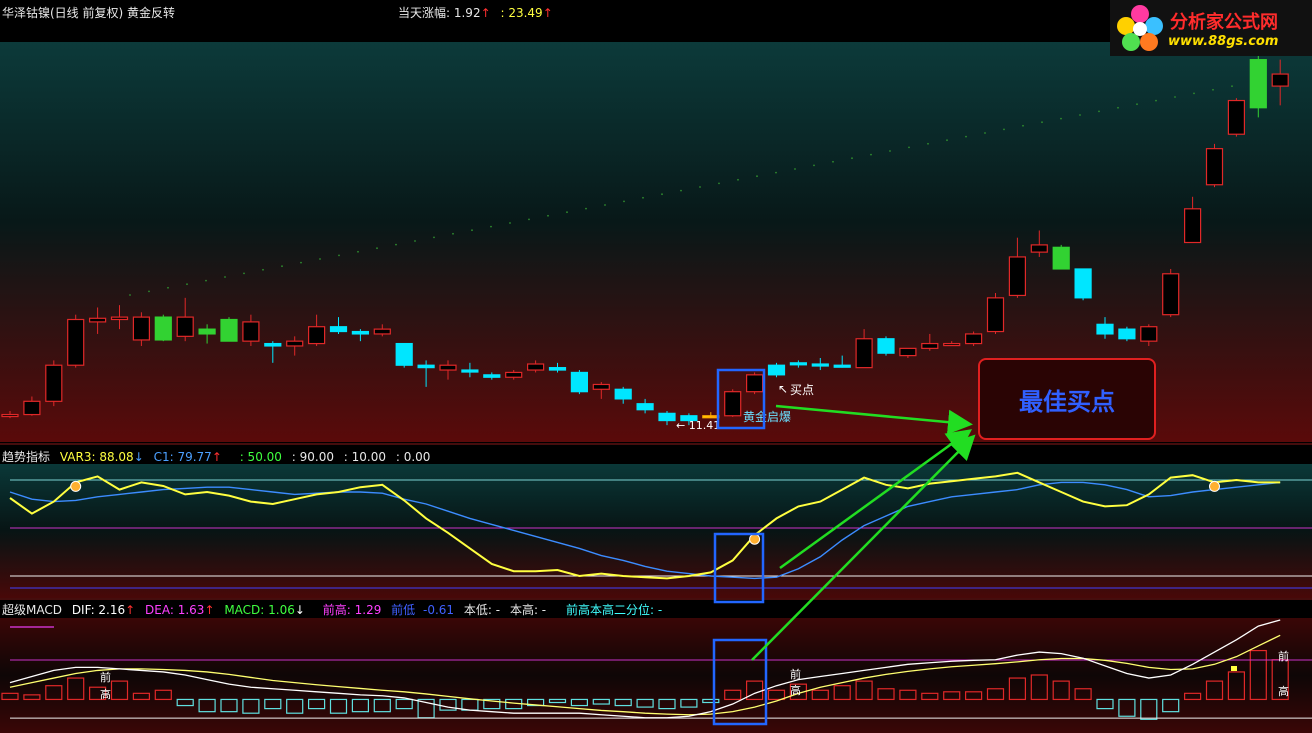 This screenshot has width=1312, height=733. What do you see at coordinates (182, 457) in the screenshot?
I see `c1-value: C1: 79.77` at bounding box center [182, 457].